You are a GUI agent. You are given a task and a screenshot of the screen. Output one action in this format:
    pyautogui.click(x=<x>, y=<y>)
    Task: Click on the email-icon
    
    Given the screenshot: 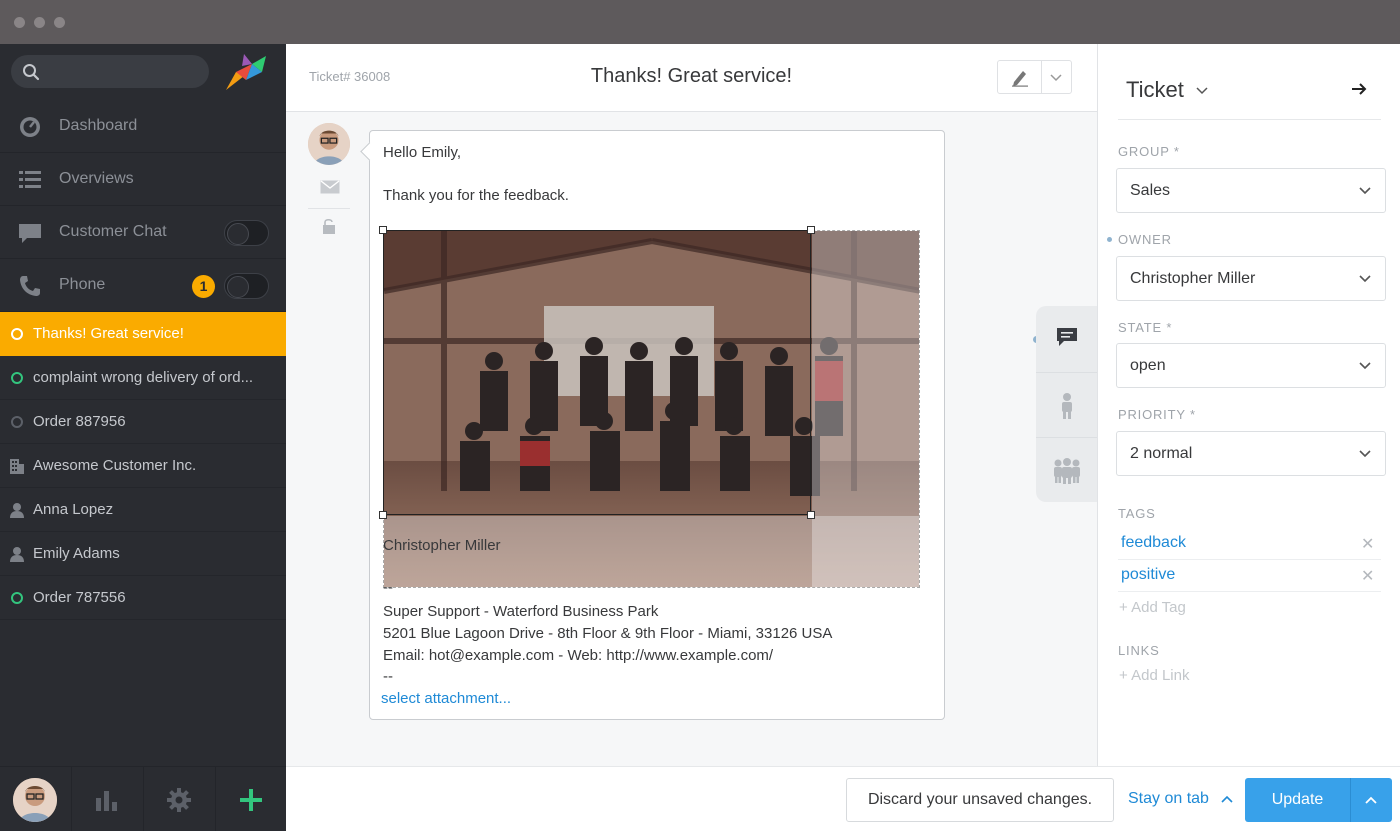 What is the action you would take?
    pyautogui.click(x=330, y=187)
    